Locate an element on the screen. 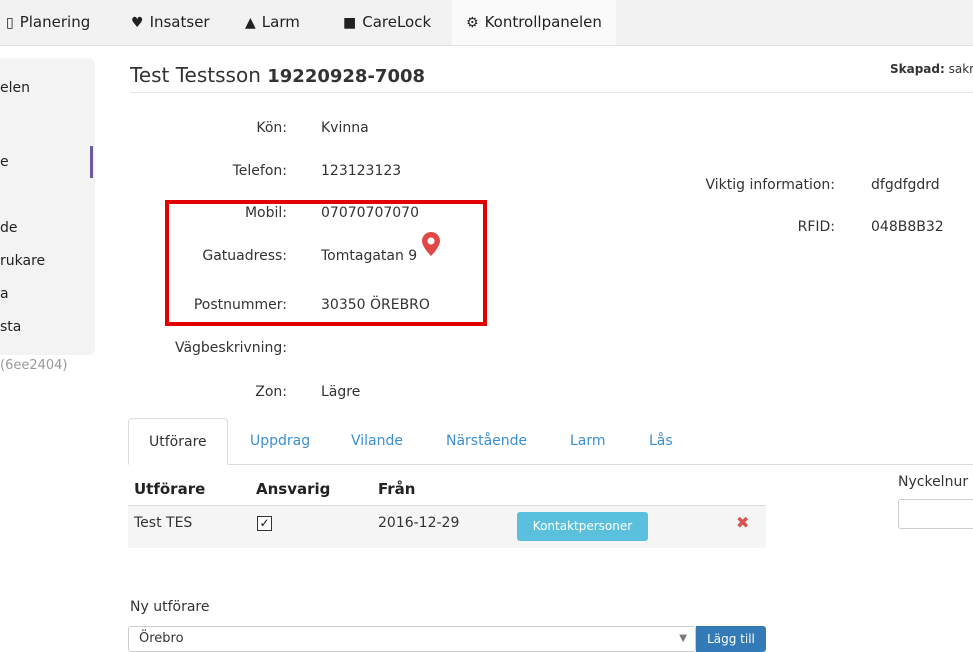  created-info: Skapad: sakr is located at coordinates (931, 69).